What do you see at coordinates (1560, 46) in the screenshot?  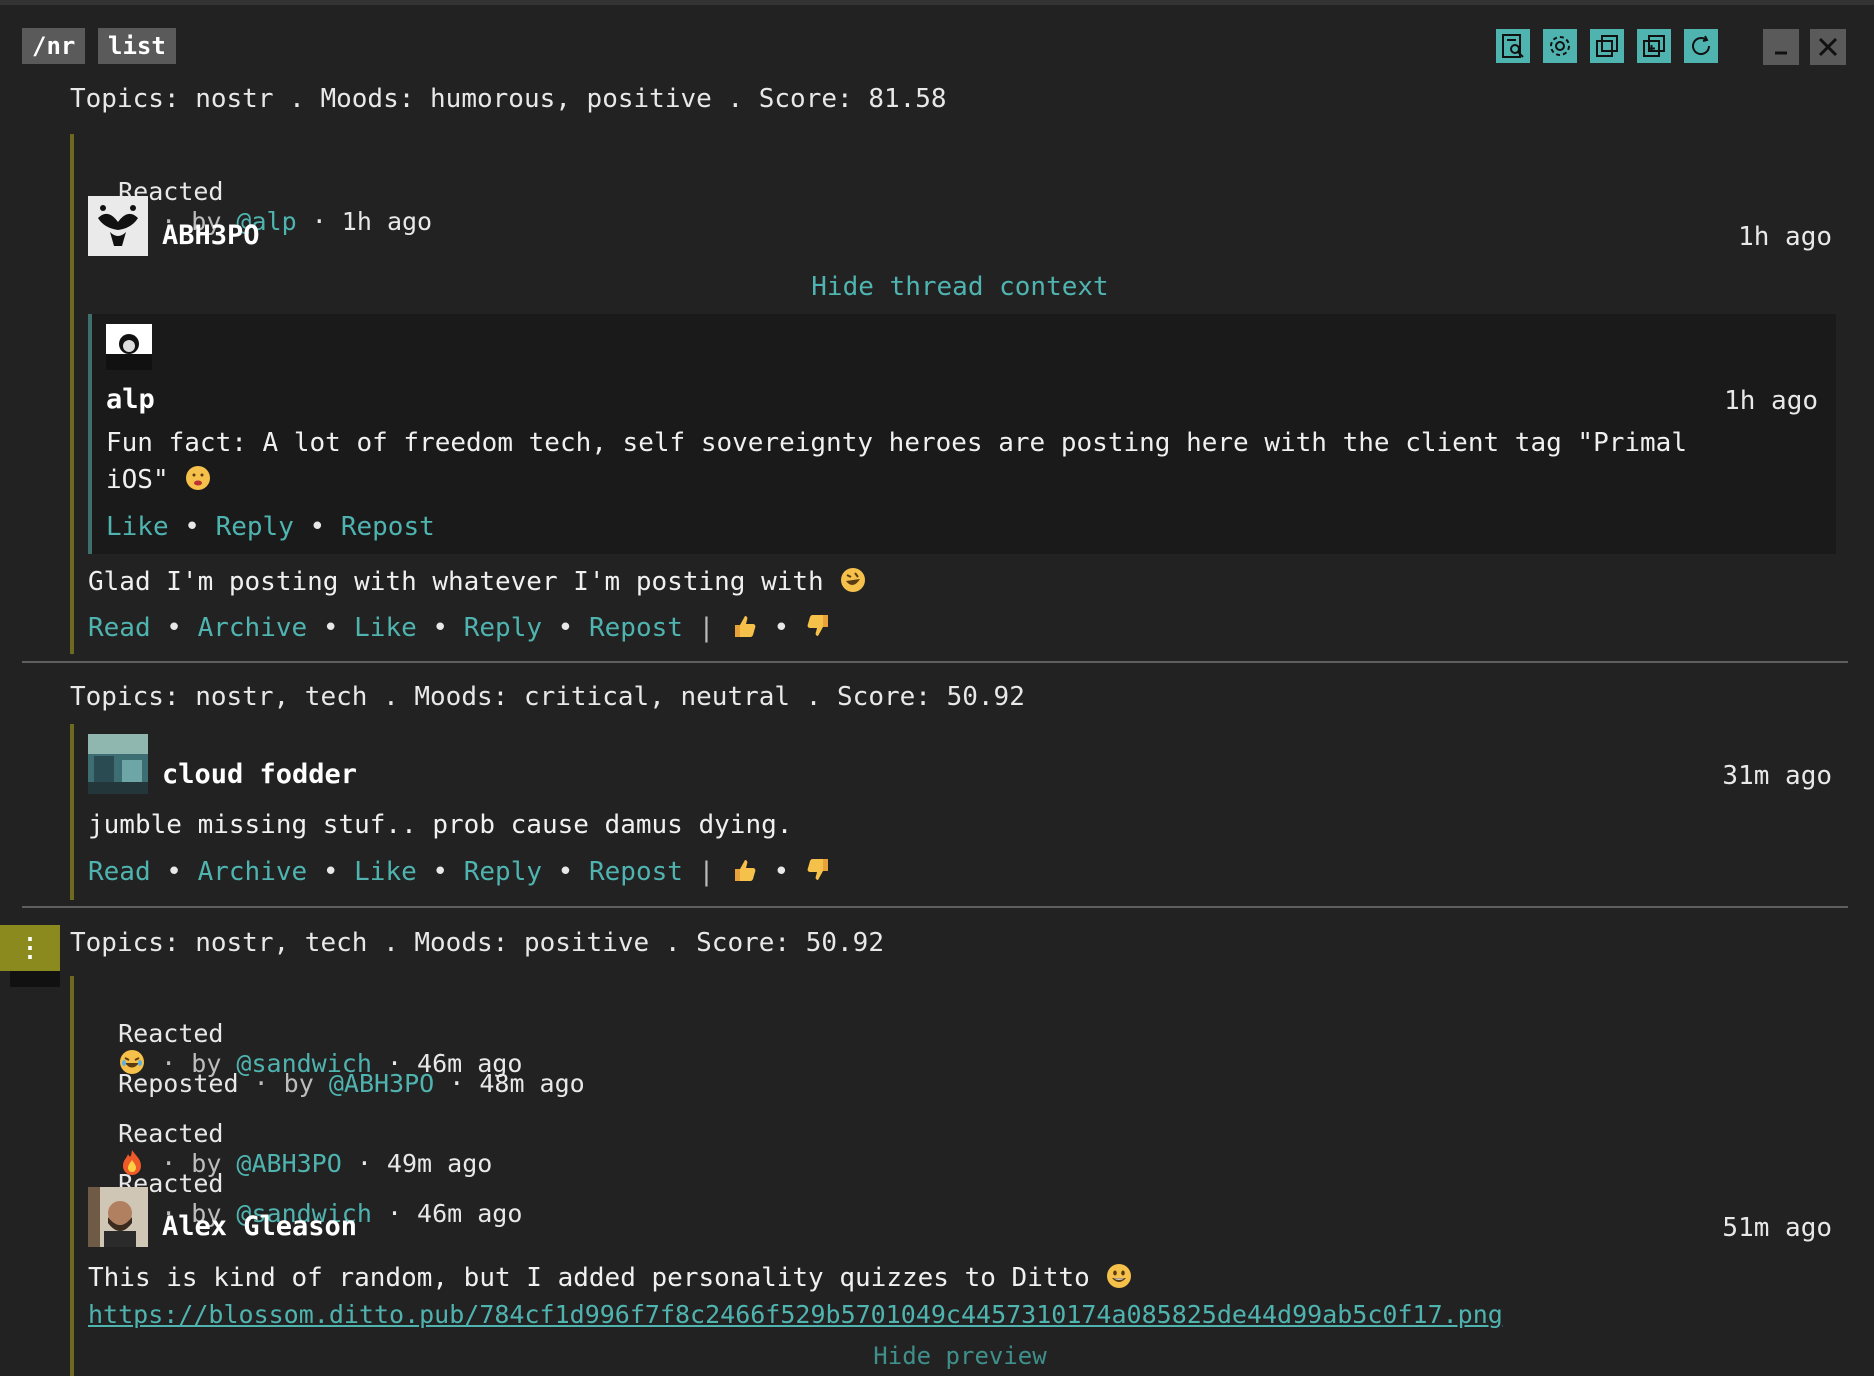 I see `settings-gear-icon` at bounding box center [1560, 46].